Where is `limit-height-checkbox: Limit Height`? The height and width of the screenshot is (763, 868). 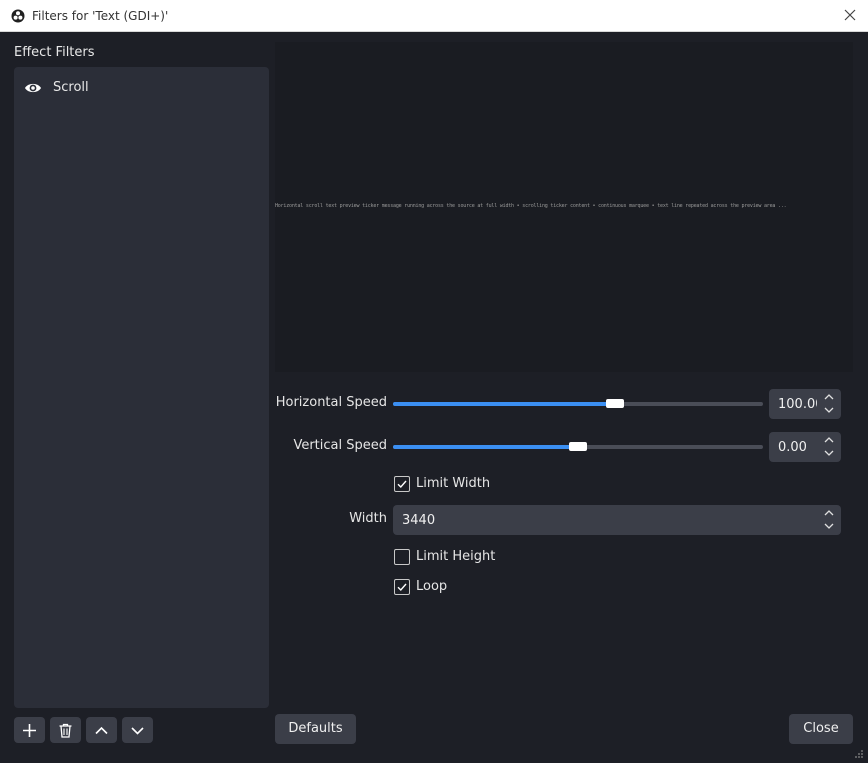
limit-height-checkbox: Limit Height is located at coordinates (454, 558).